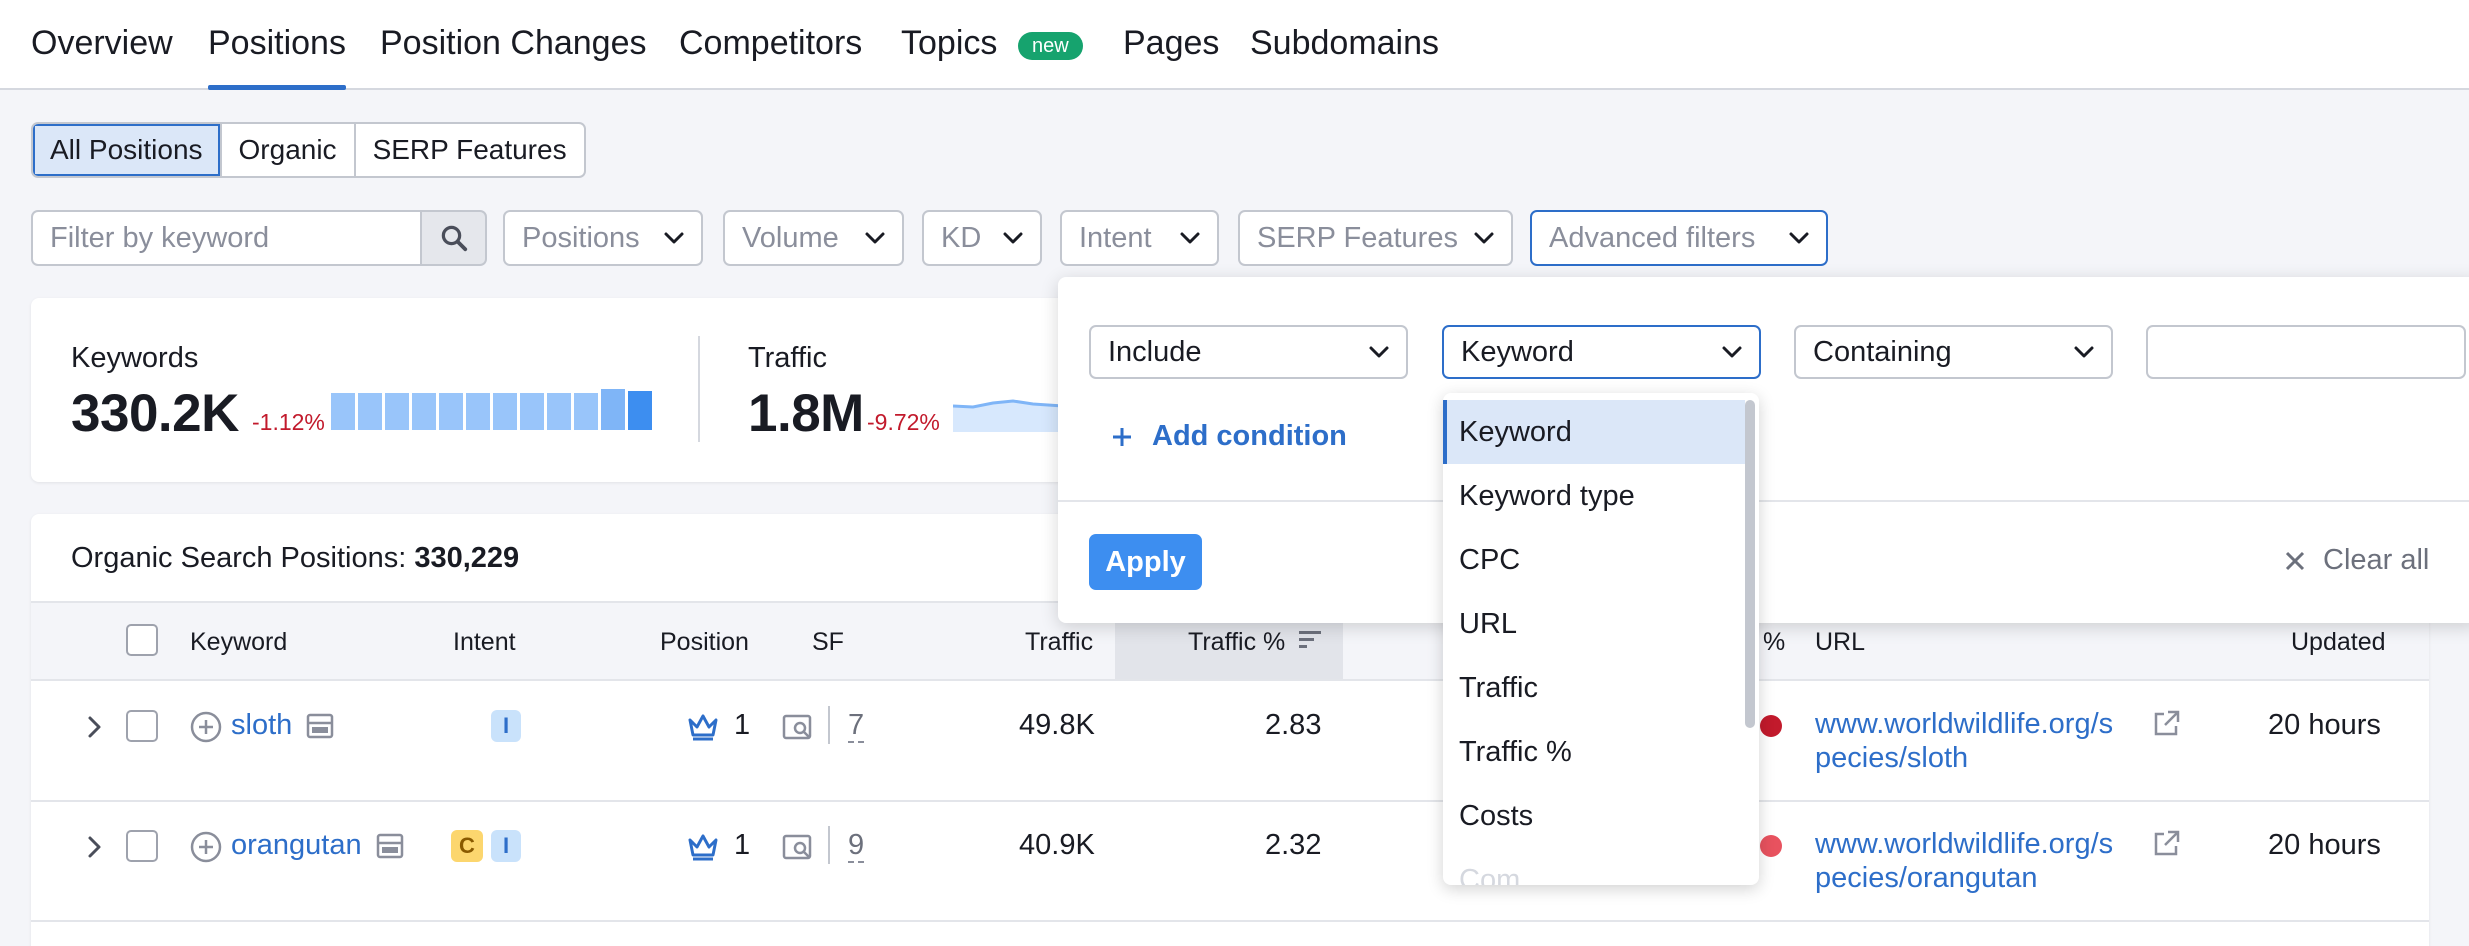  What do you see at coordinates (1057, 725) in the screenshot?
I see `traffic-value: 49.8K` at bounding box center [1057, 725].